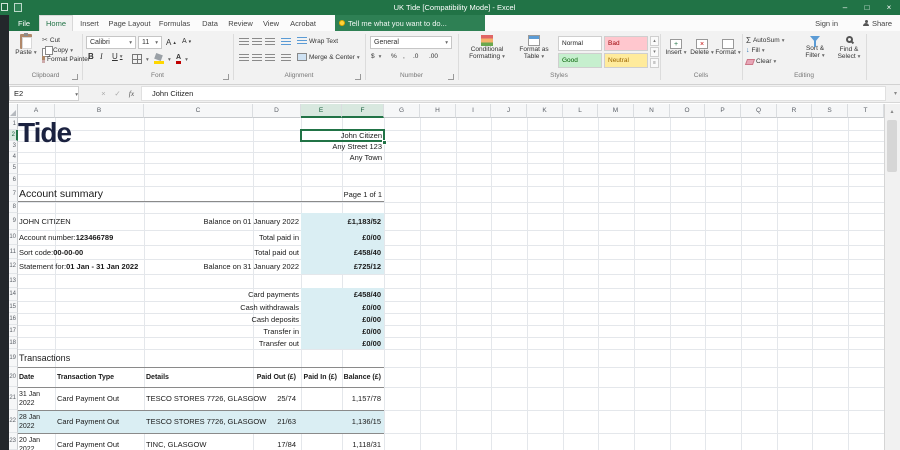  What do you see at coordinates (892, 111) in the screenshot?
I see `scrollbar-up-icon: ▴` at bounding box center [892, 111].